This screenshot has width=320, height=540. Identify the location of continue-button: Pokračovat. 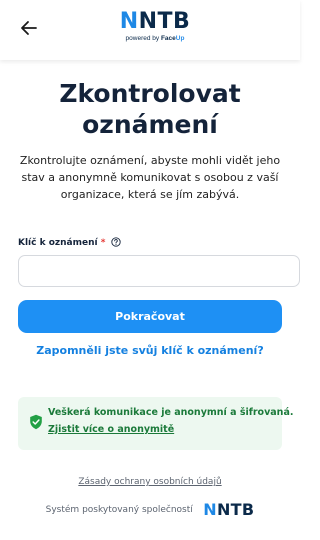
(150, 316).